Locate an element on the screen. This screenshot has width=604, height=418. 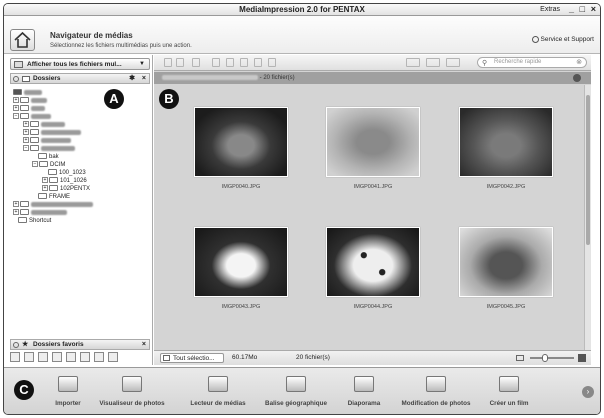
sort-icon is located at coordinates (433, 62).